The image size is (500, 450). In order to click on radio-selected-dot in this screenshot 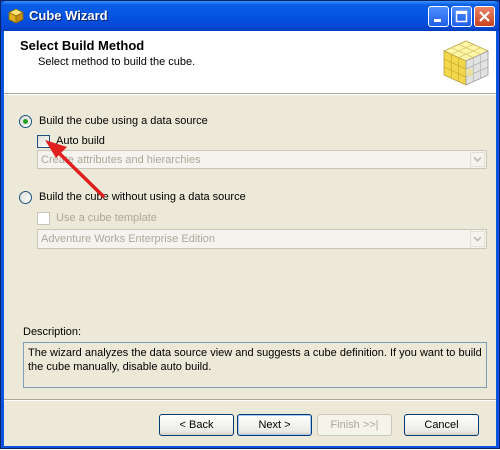, I will do `click(25, 121)`.